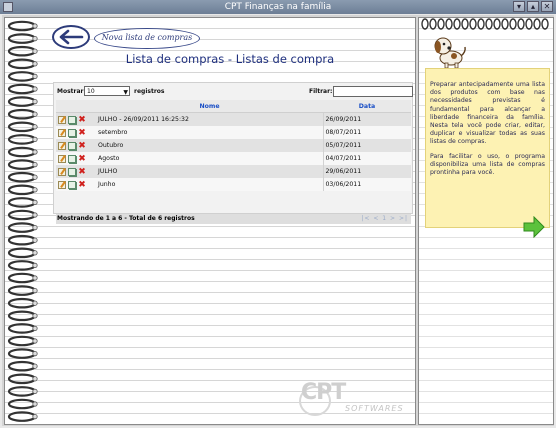  What do you see at coordinates (147, 38) in the screenshot?
I see `new-list-button: Nova lista de compras` at bounding box center [147, 38].